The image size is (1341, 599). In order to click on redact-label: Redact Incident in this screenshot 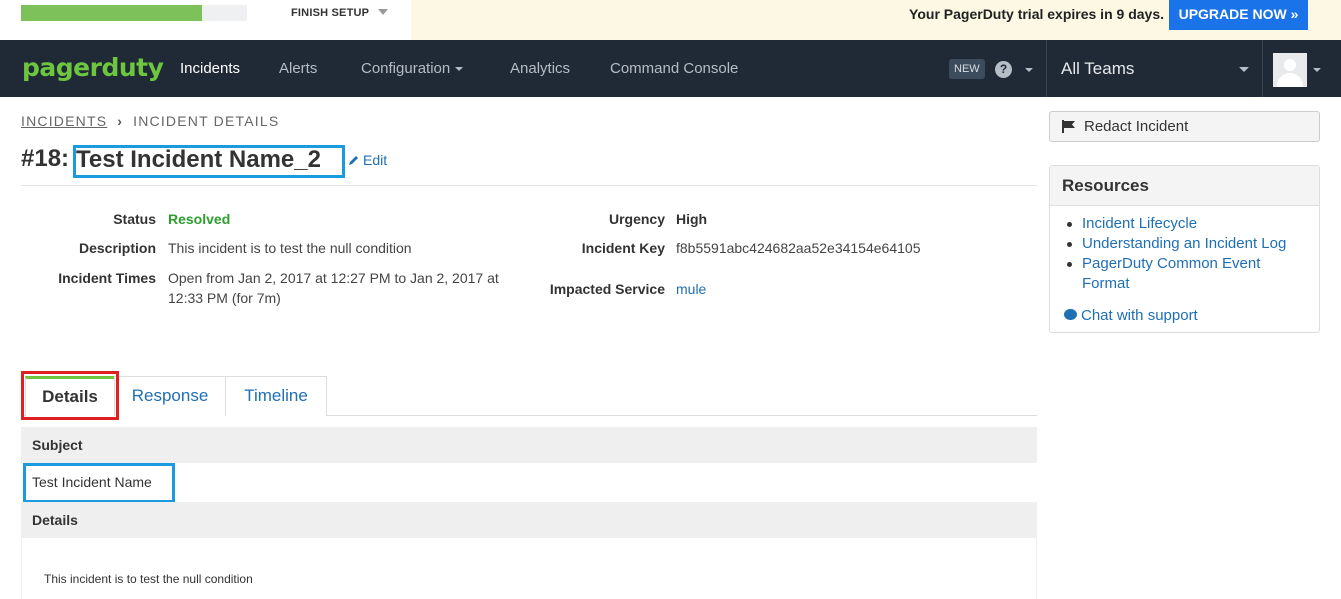, I will do `click(1136, 126)`.